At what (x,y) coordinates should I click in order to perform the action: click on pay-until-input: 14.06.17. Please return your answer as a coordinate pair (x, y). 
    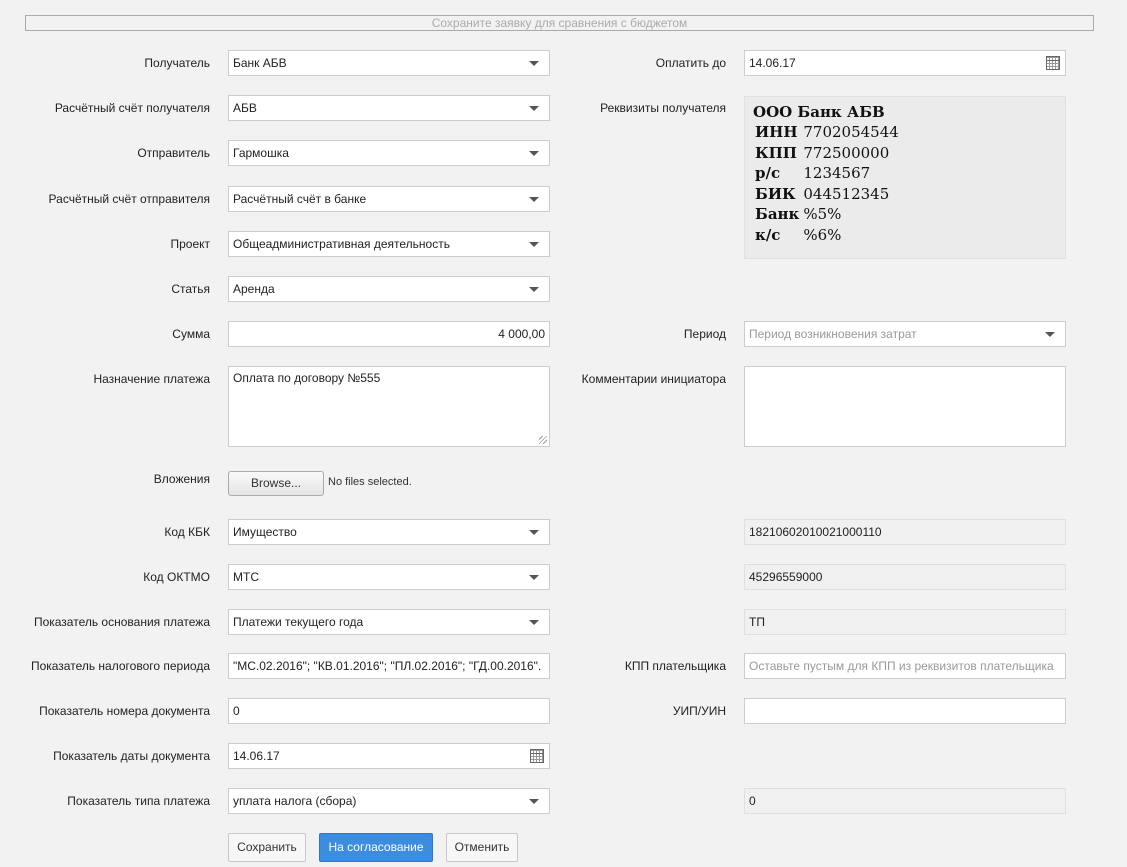
    Looking at the image, I should click on (905, 63).